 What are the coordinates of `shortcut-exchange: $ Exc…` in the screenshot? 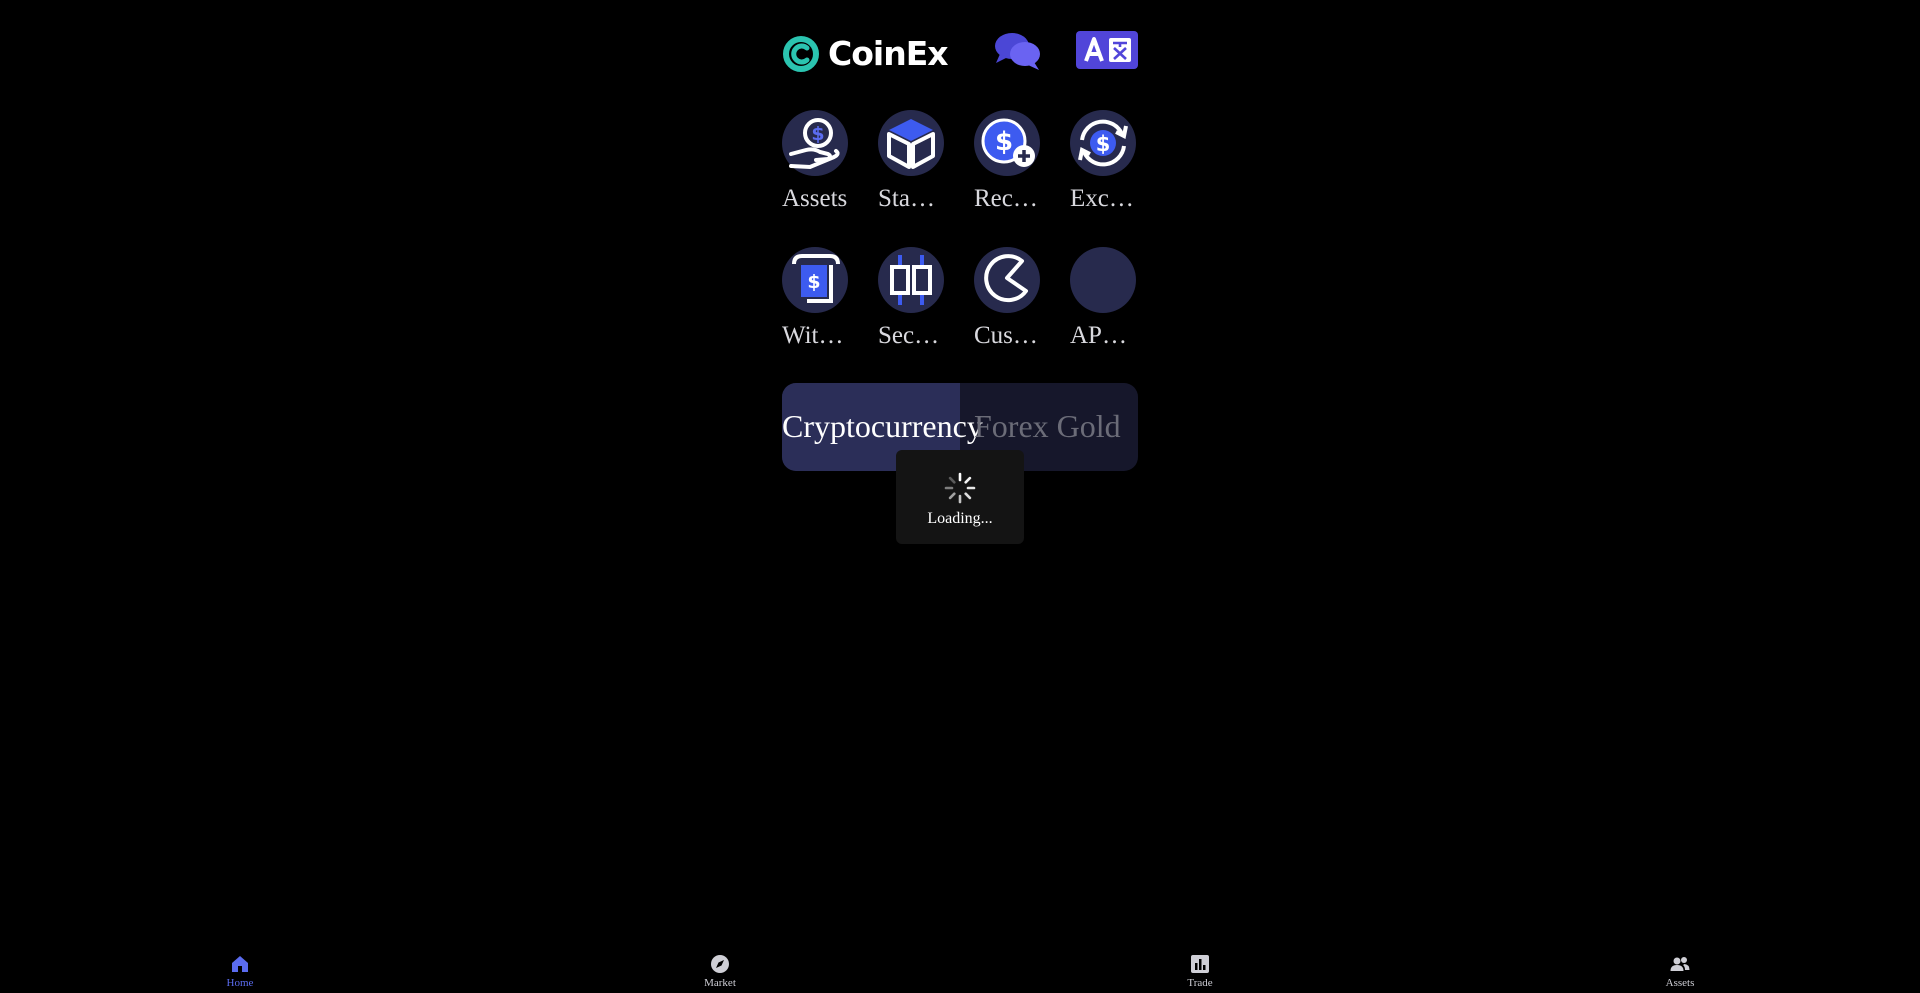 It's located at (1106, 162).